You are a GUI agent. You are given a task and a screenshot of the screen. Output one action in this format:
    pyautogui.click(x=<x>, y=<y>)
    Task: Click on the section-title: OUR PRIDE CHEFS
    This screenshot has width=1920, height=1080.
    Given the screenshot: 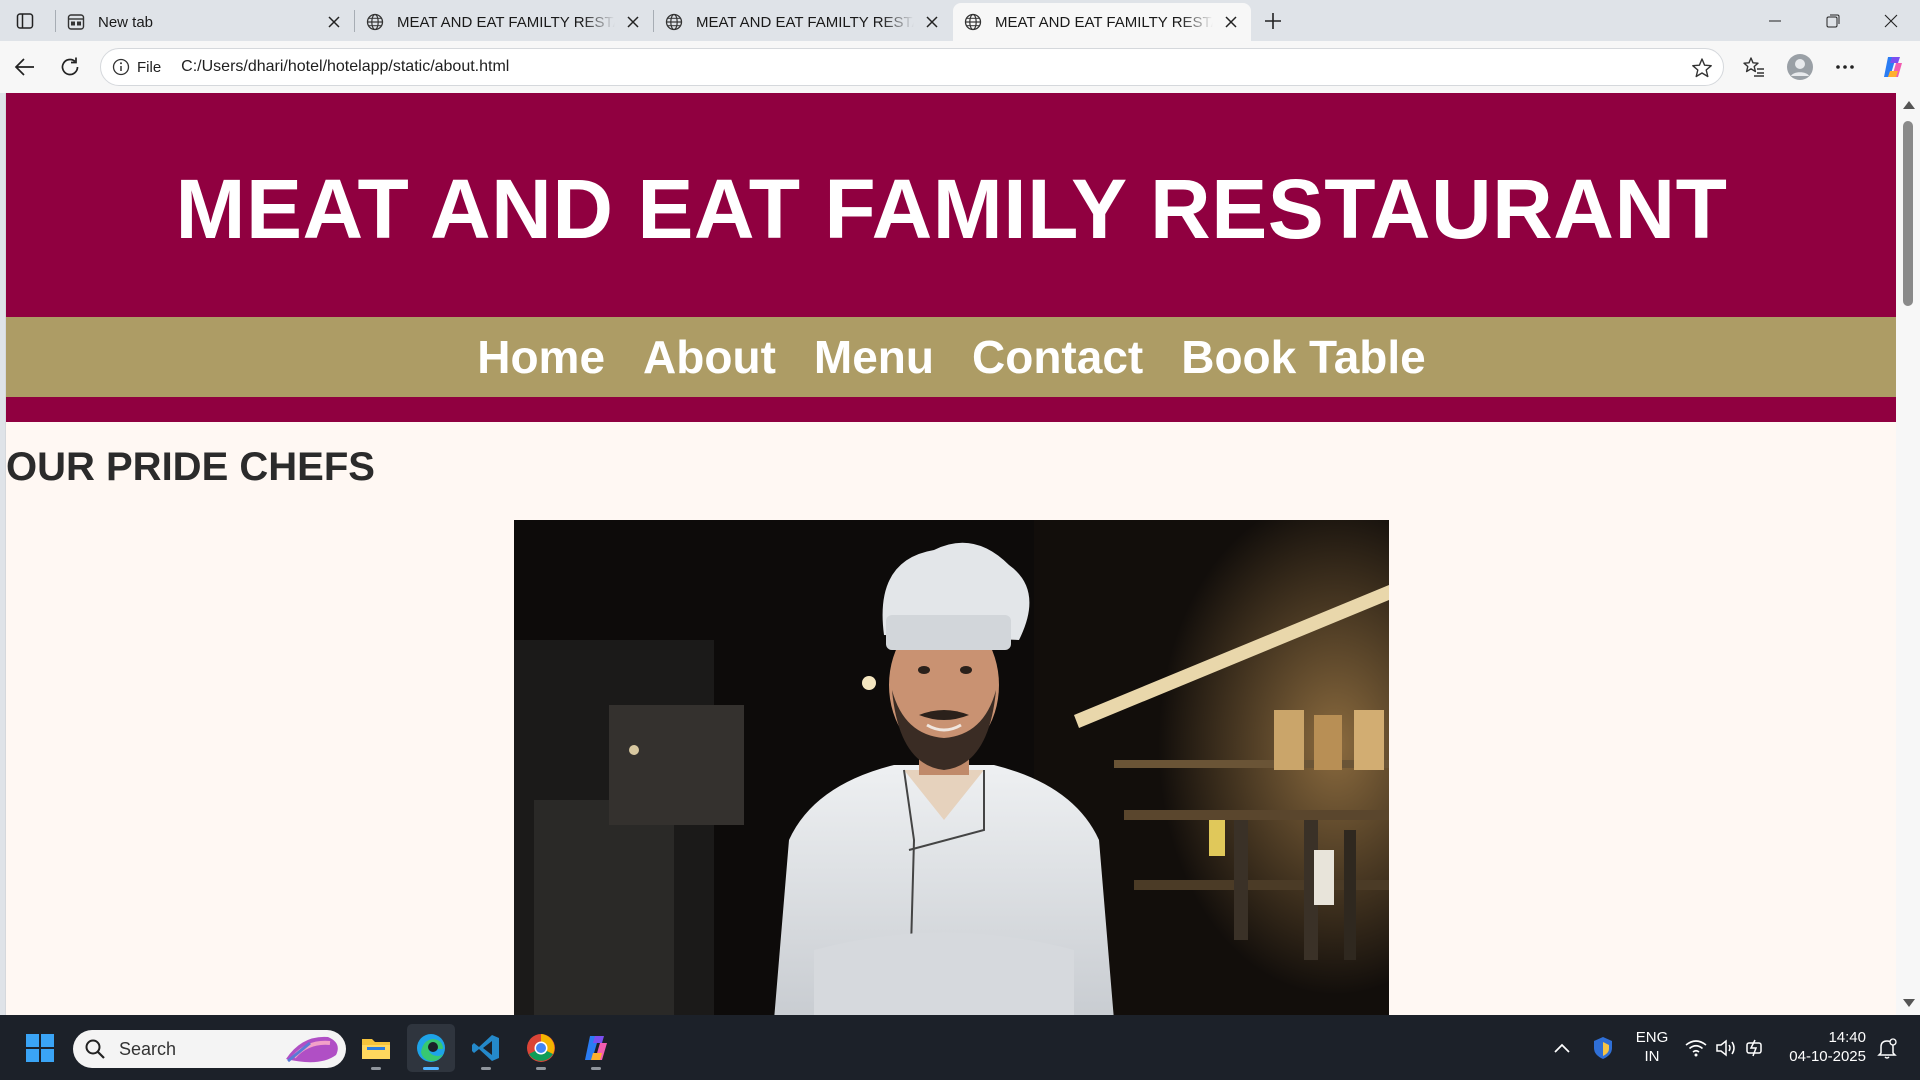 What is the action you would take?
    pyautogui.click(x=190, y=467)
    